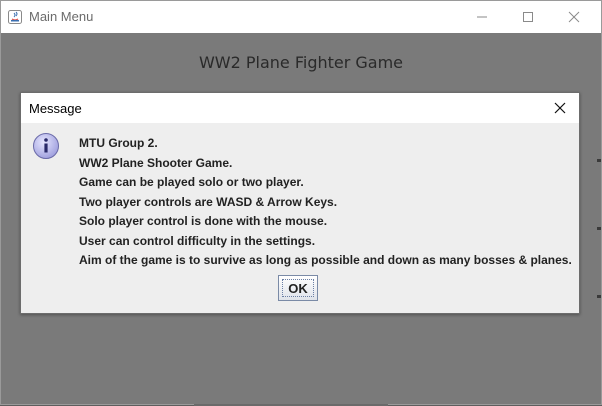 The image size is (602, 406). Describe the element at coordinates (118, 143) in the screenshot. I see `message-line: MTU Group 2.` at that location.